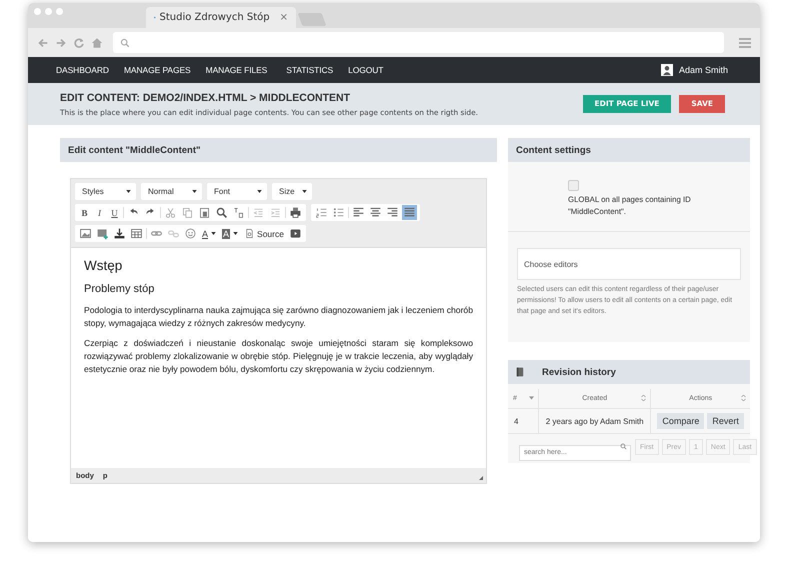 Image resolution: width=786 pixels, height=566 pixels. Describe the element at coordinates (171, 191) in the screenshot. I see `toolbar-dropdown: Normal` at that location.